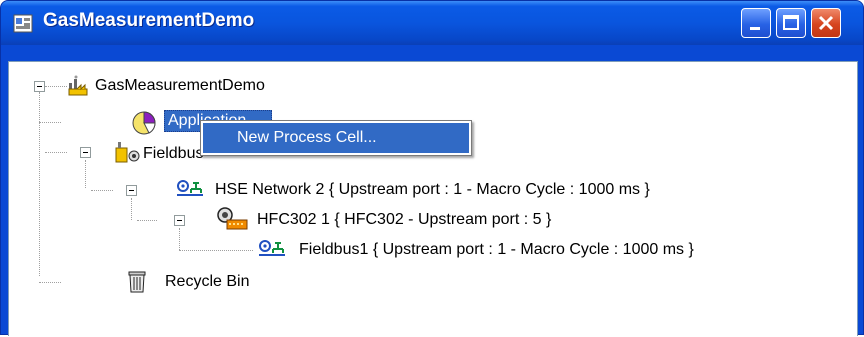 Image resolution: width=864 pixels, height=337 pixels. I want to click on maximize-icon, so click(791, 22).